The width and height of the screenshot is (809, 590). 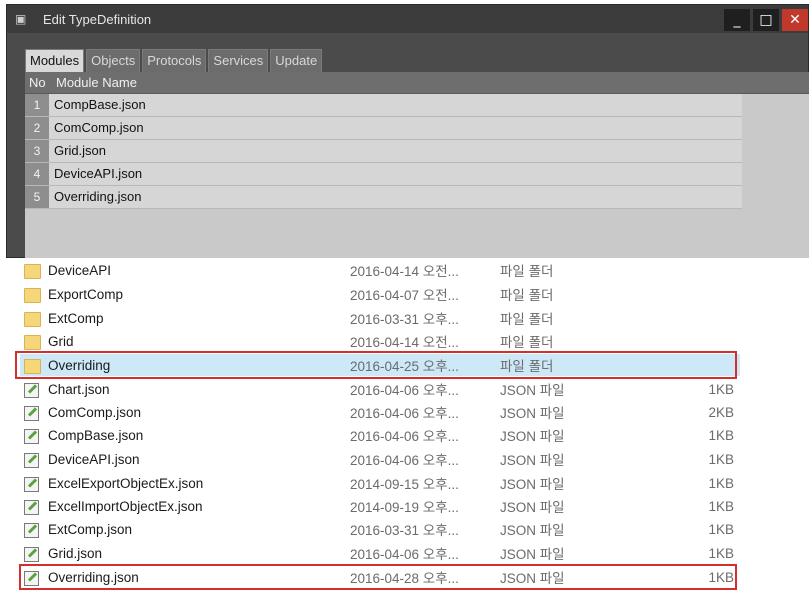 What do you see at coordinates (395, 128) in the screenshot?
I see `module-name-cell: ComComp.json` at bounding box center [395, 128].